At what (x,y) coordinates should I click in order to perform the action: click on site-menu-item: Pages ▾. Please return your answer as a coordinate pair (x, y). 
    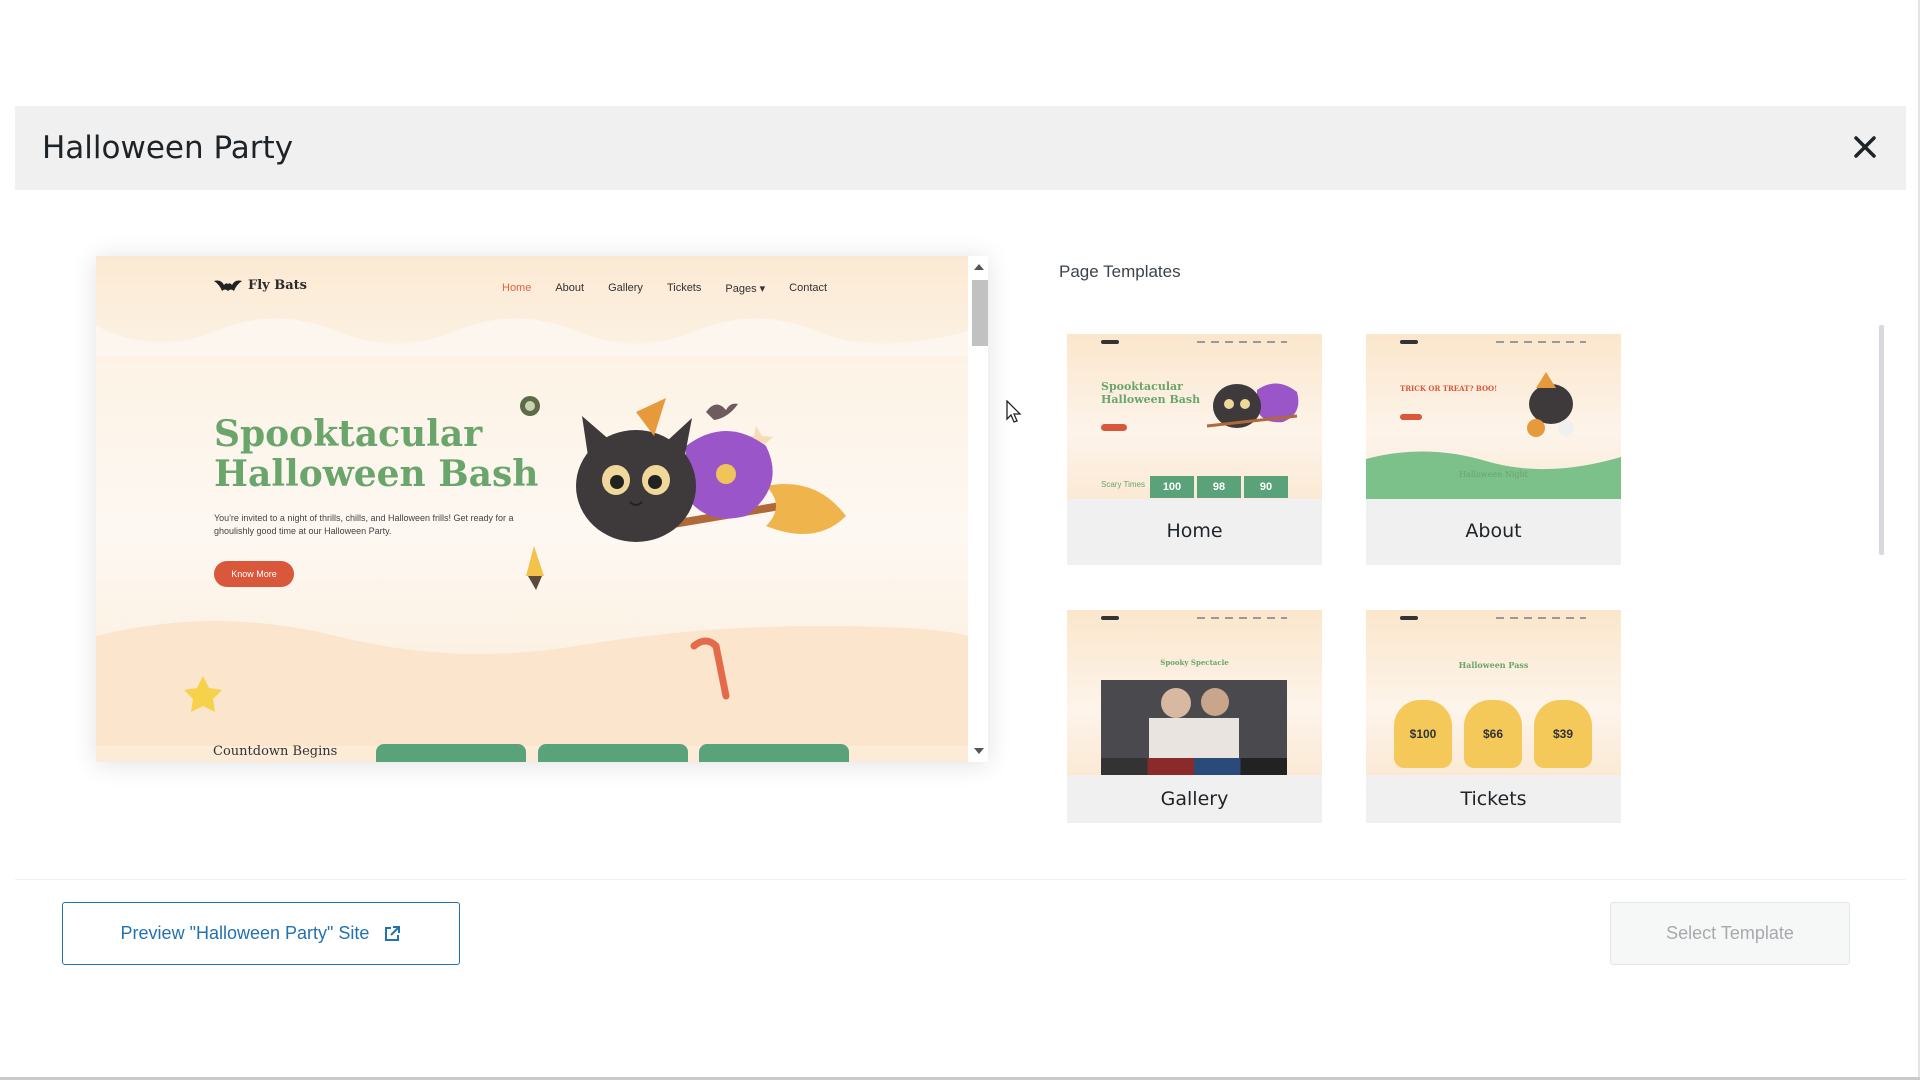
    Looking at the image, I should click on (745, 289).